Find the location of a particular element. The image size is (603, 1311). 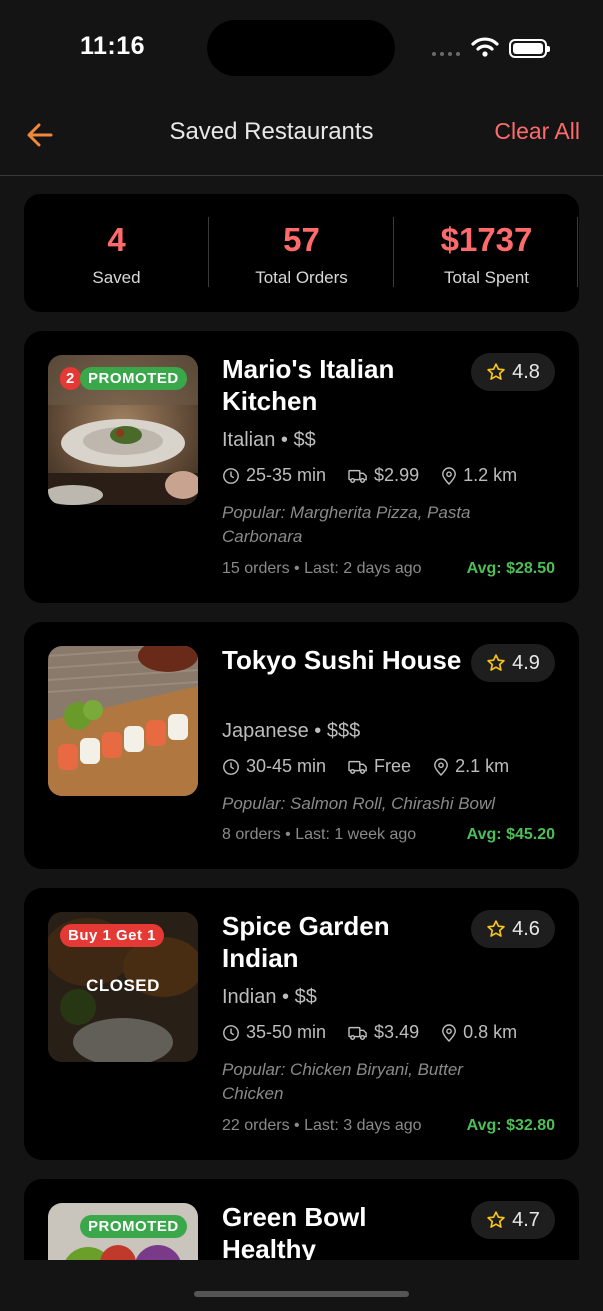

rating-badge: 4.6 is located at coordinates (513, 929).